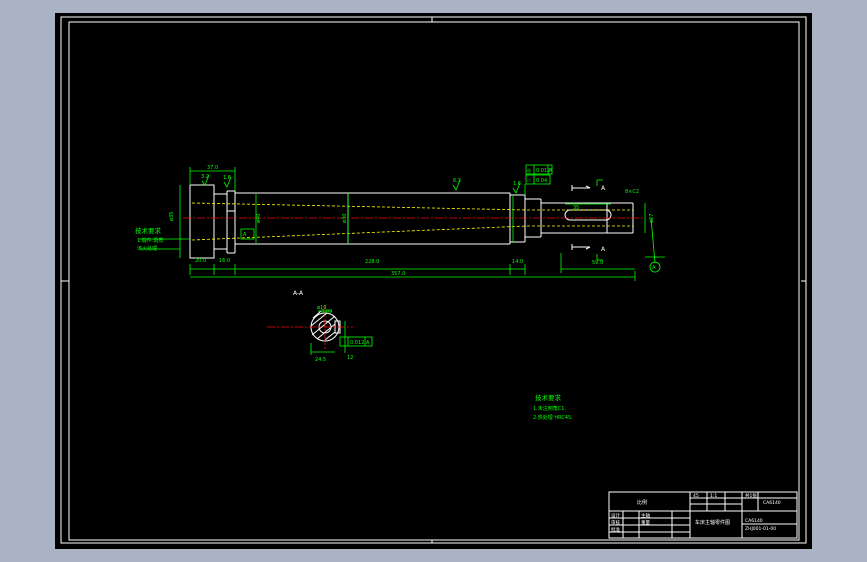 This screenshot has height=562, width=867. Describe the element at coordinates (212, 168) in the screenshot. I see `dim-37: 37.0` at that location.